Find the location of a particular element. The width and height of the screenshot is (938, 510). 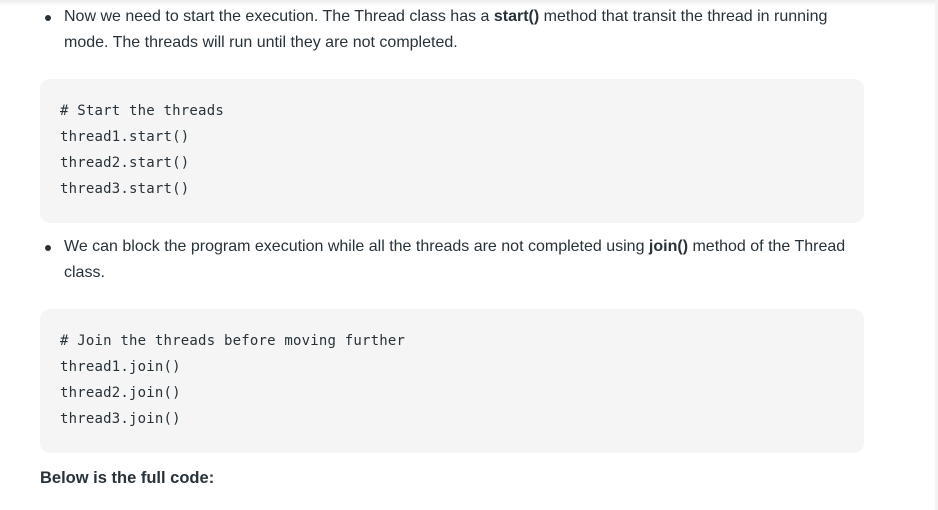

code-line: thread3.start() is located at coordinates (125, 189).